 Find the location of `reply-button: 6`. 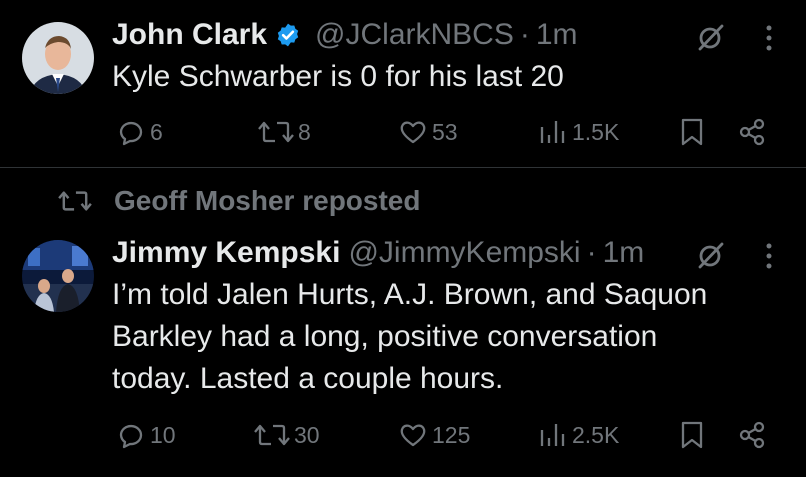

reply-button: 6 is located at coordinates (139, 132).